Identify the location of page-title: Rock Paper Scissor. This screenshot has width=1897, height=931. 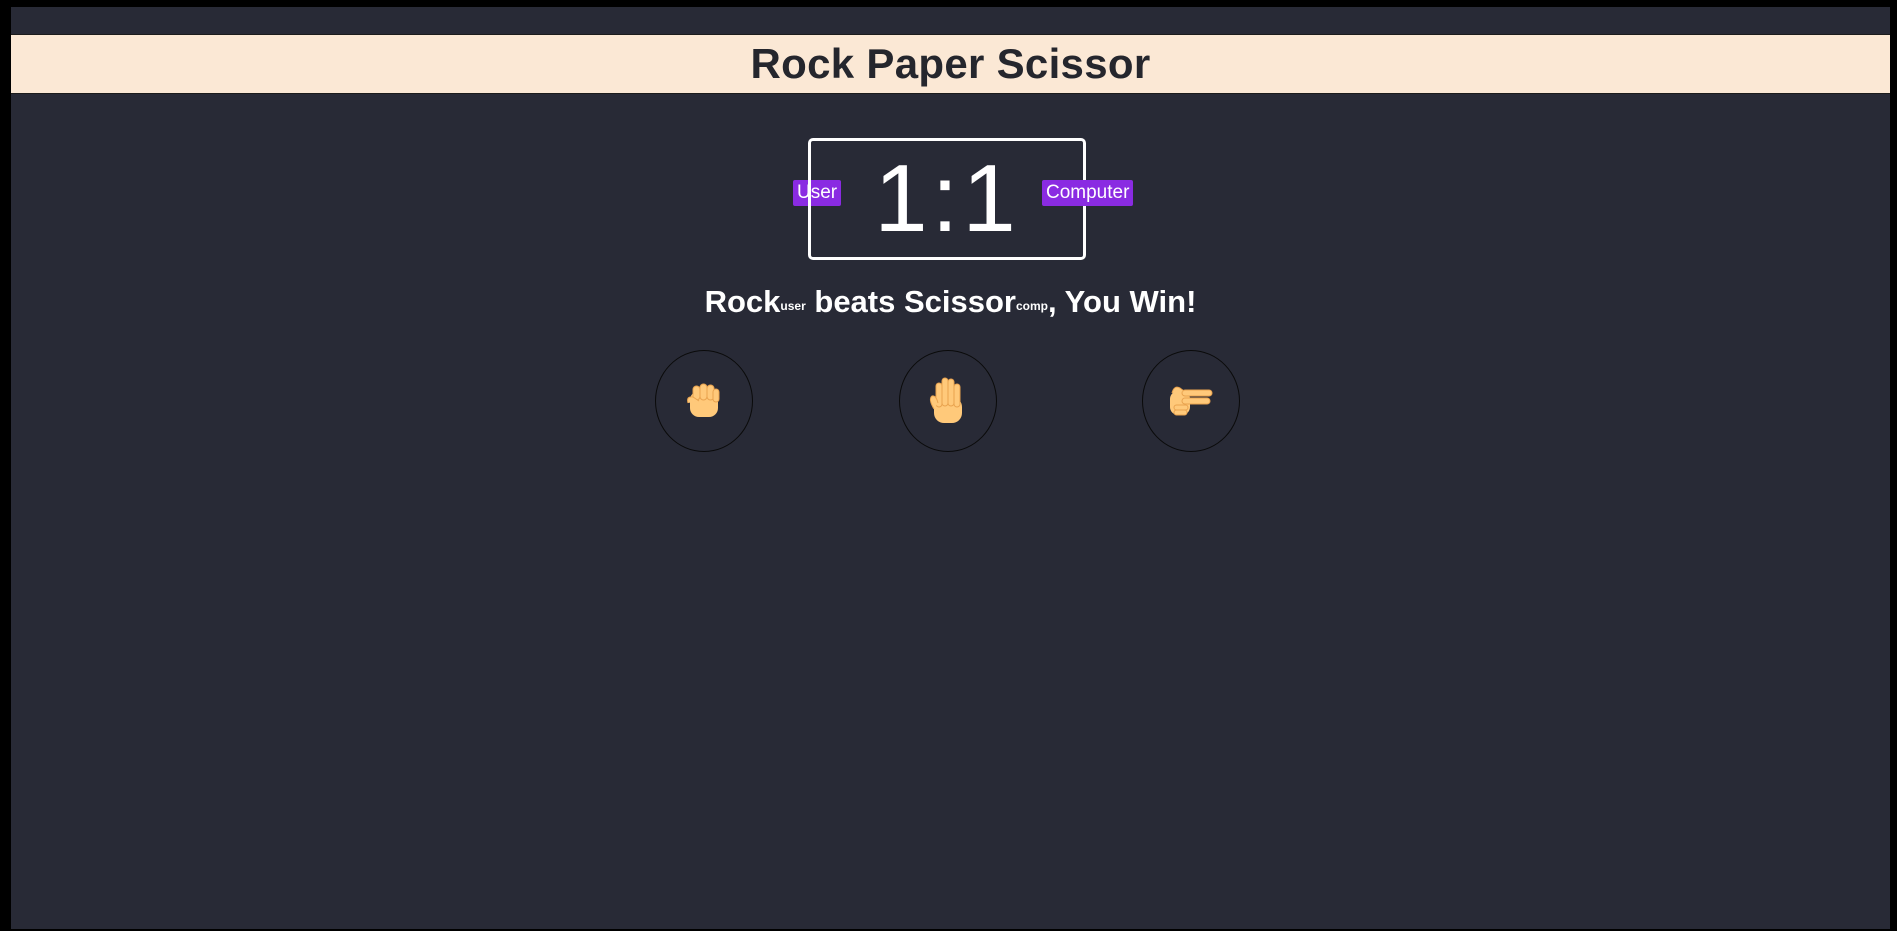
(950, 63).